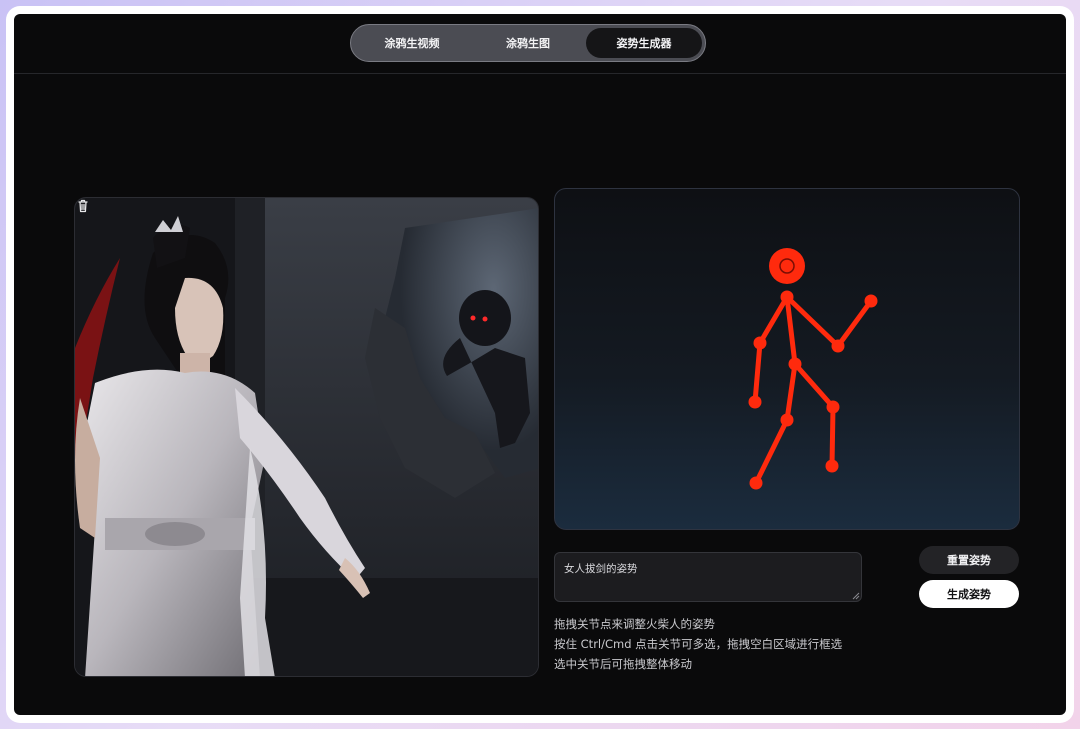  I want to click on joint-hand-right, so click(871, 301).